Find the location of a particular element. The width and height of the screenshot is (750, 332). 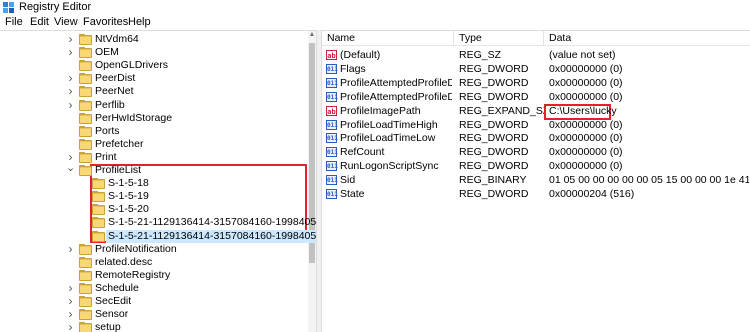

value-row: ab (Default) REG_SZ (value not set) is located at coordinates (536, 55).